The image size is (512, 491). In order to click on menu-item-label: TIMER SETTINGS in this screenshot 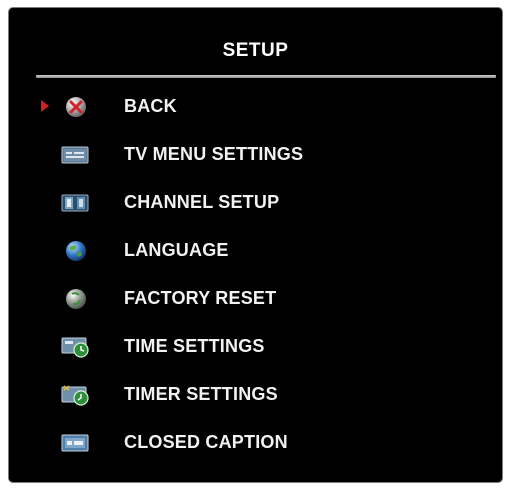, I will do `click(201, 394)`.